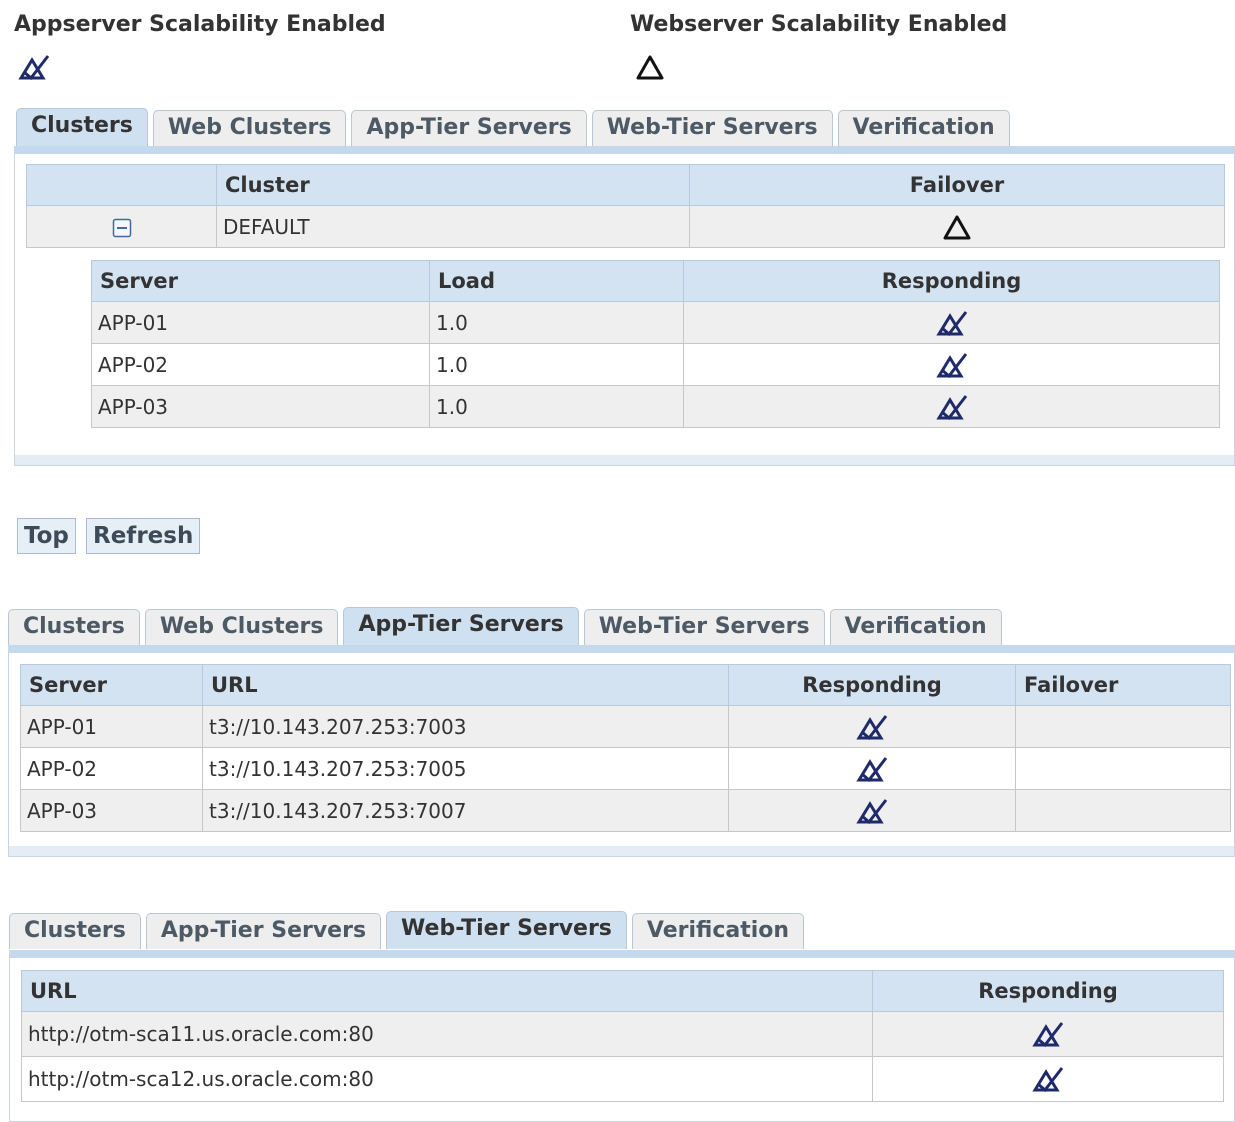  I want to click on table-row: http://otm-sca11.us.oracle.com:80, so click(622, 1034).